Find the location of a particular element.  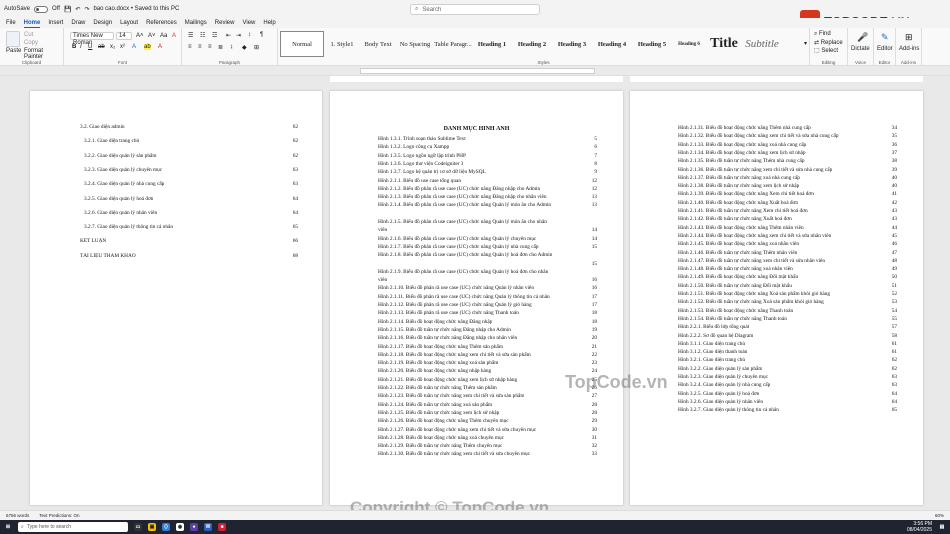

toc-entry-text: Hình 3.2.5. Giao diện quản lý hoá đơn is located at coordinates (718, 394).